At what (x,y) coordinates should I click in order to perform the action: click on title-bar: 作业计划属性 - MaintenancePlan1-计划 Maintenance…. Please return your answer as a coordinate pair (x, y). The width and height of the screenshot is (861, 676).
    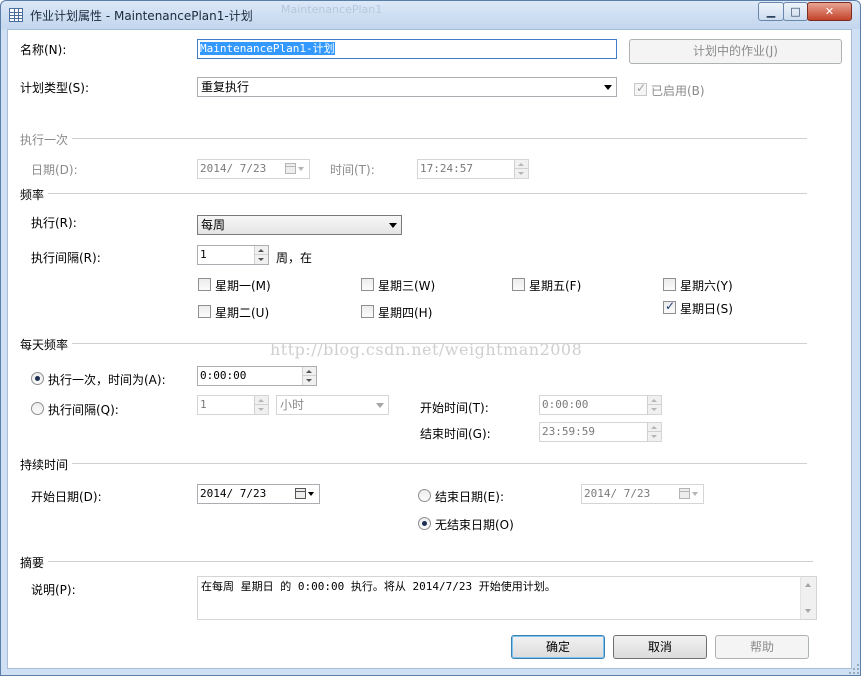
    Looking at the image, I should click on (430, 15).